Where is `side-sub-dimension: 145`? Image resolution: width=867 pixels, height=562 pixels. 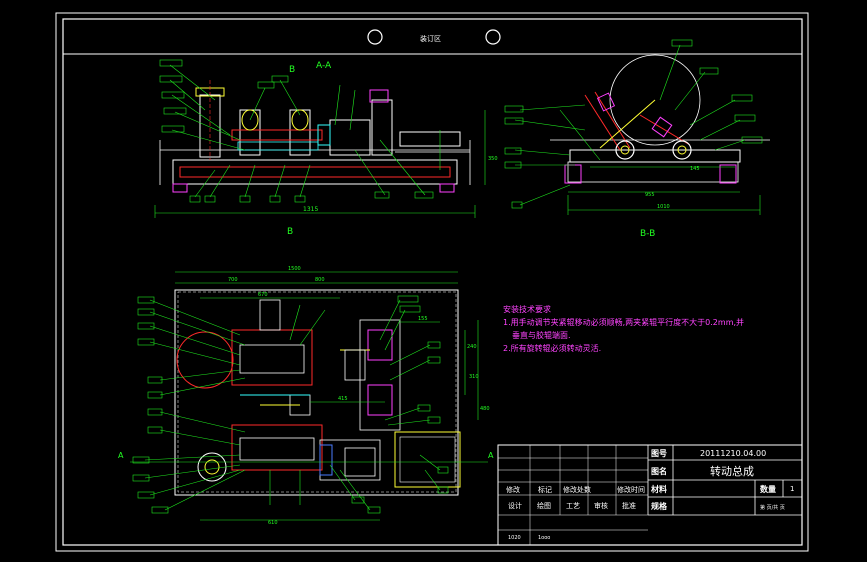 side-sub-dimension: 145 is located at coordinates (695, 169).